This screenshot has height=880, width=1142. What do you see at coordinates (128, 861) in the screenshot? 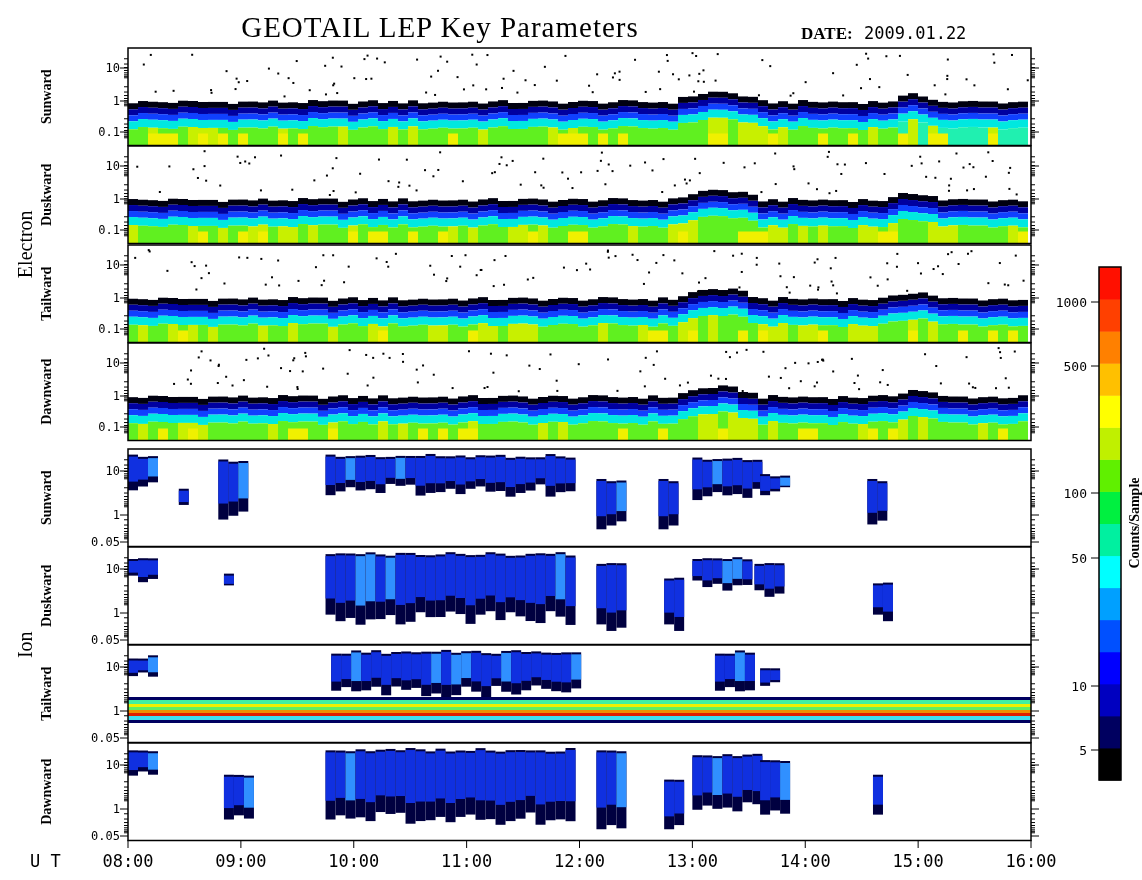
I see `x-tick-label: 08:00` at bounding box center [128, 861].